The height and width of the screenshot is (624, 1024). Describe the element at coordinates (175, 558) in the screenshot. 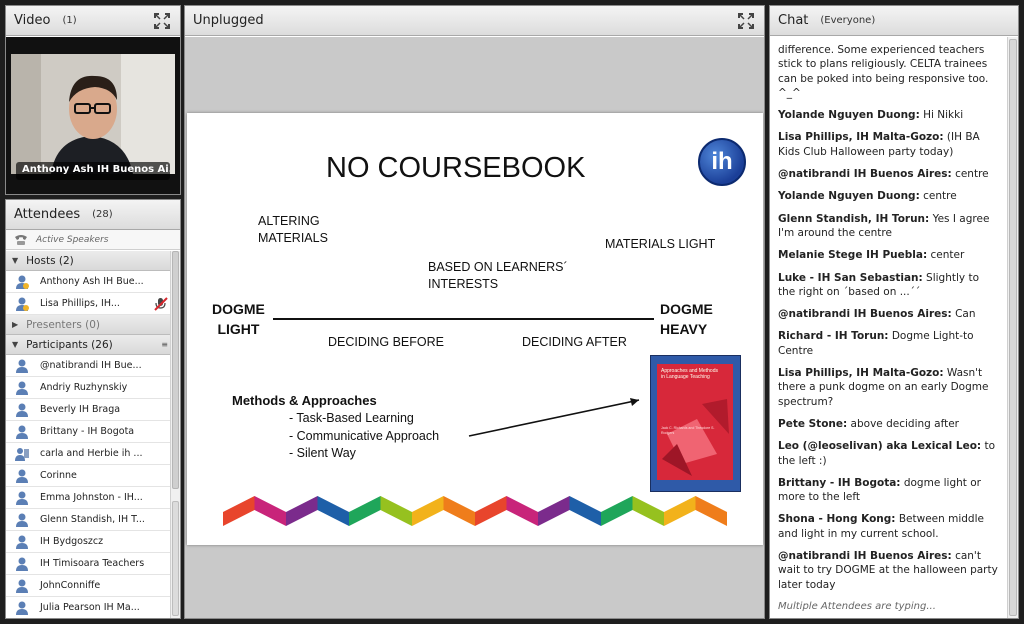

I see `attendees-scroll-track` at that location.